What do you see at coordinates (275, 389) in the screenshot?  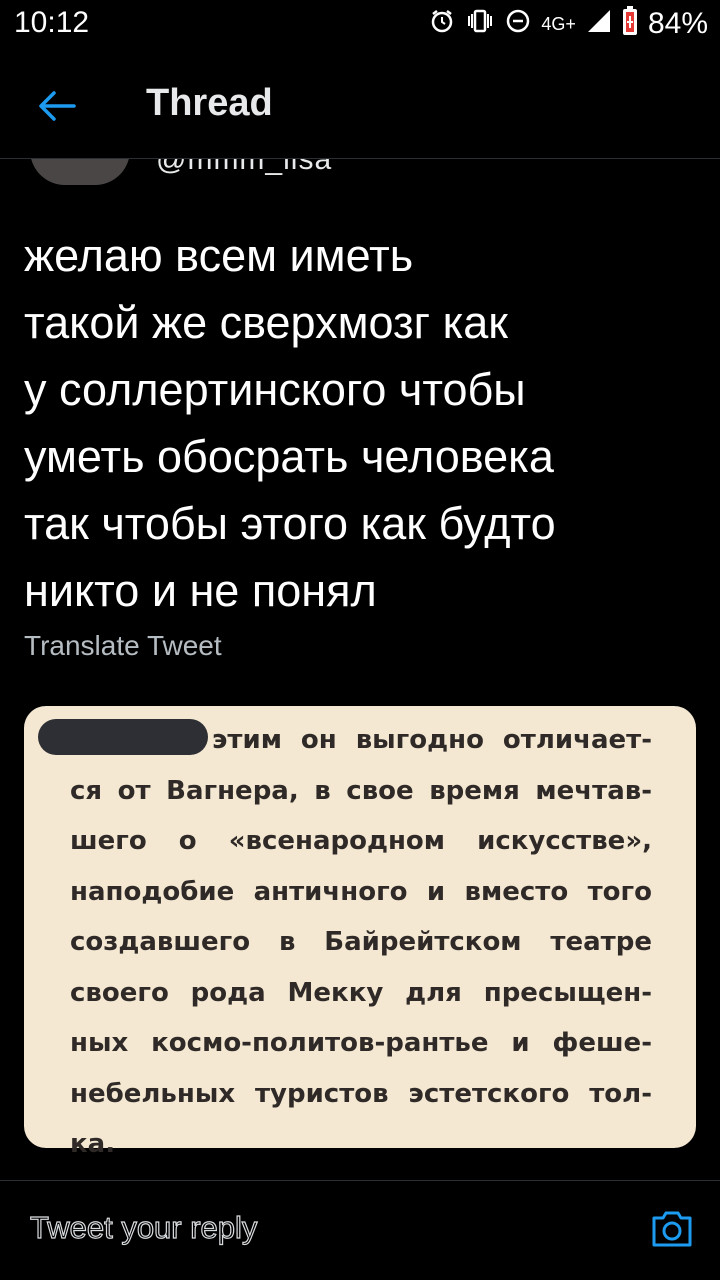 I see `tweet-line: у соллертинского чтобы` at bounding box center [275, 389].